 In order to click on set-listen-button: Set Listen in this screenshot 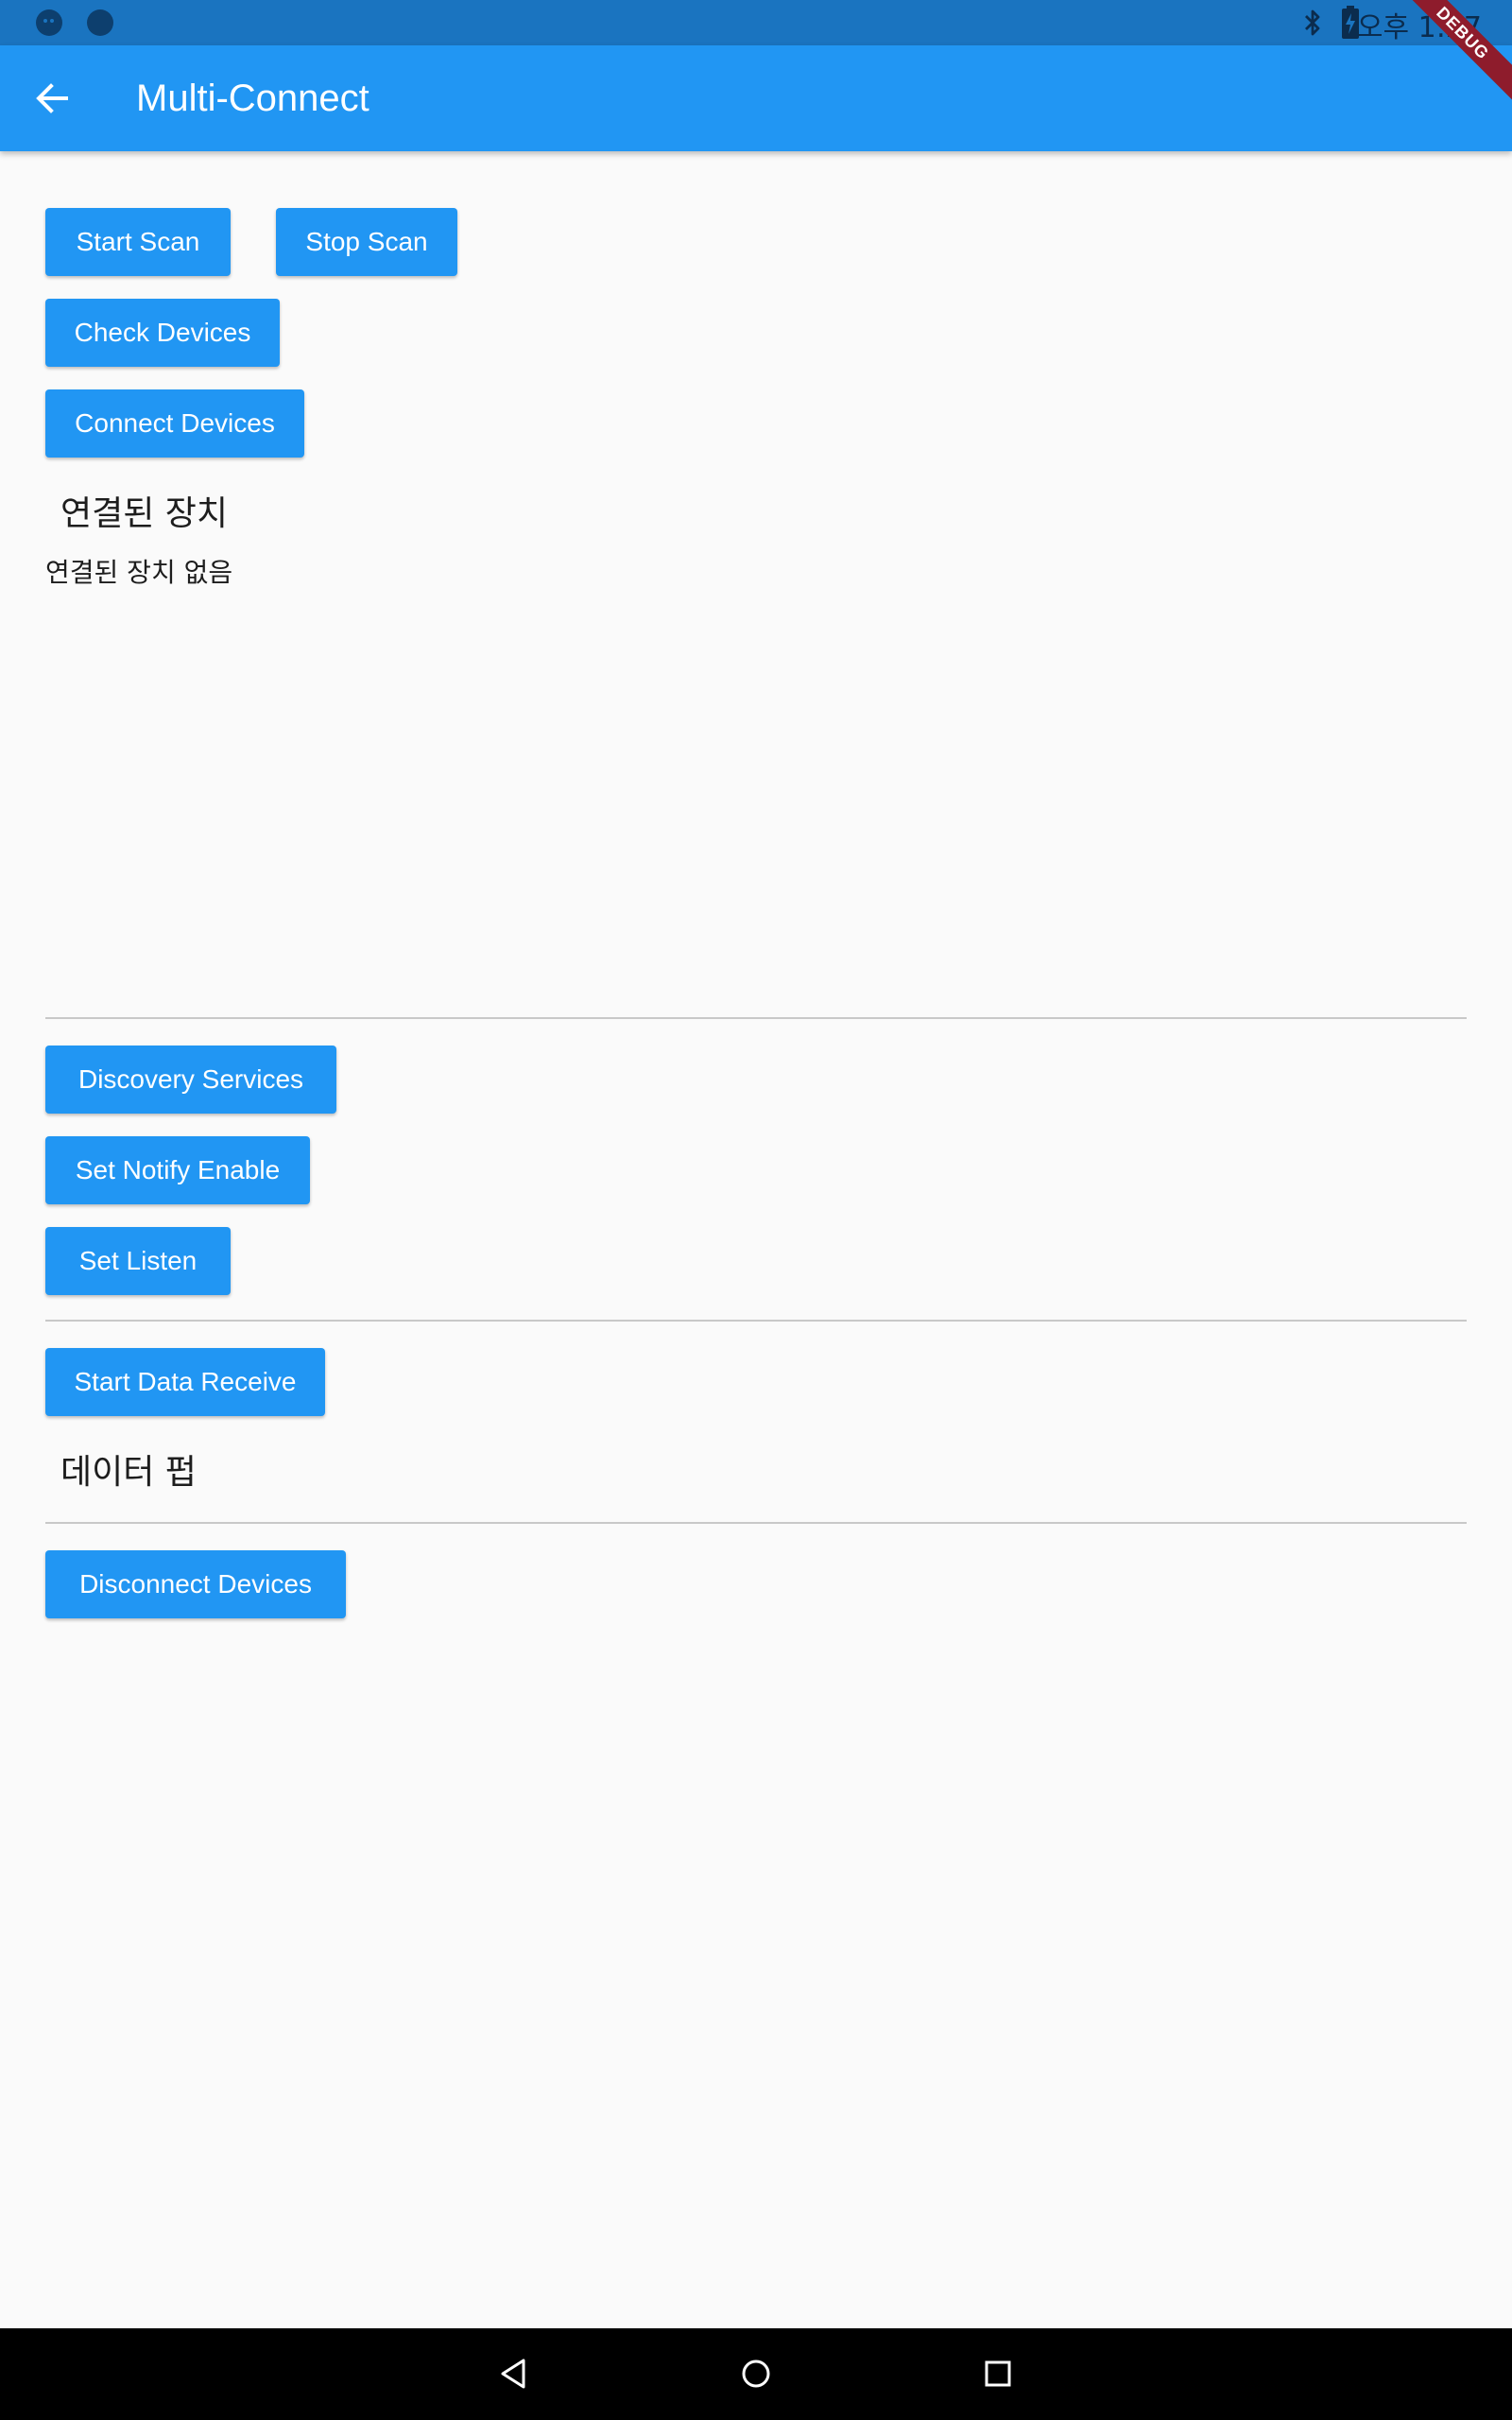, I will do `click(138, 1261)`.